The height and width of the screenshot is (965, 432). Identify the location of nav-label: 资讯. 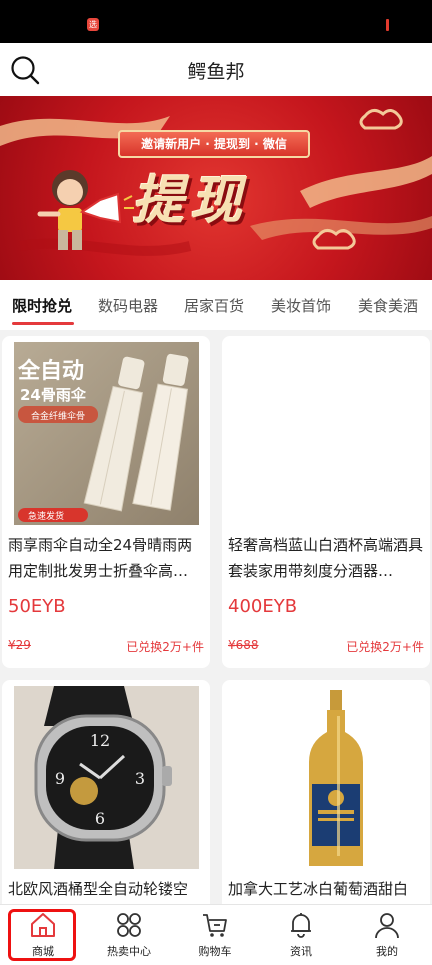
(301, 951).